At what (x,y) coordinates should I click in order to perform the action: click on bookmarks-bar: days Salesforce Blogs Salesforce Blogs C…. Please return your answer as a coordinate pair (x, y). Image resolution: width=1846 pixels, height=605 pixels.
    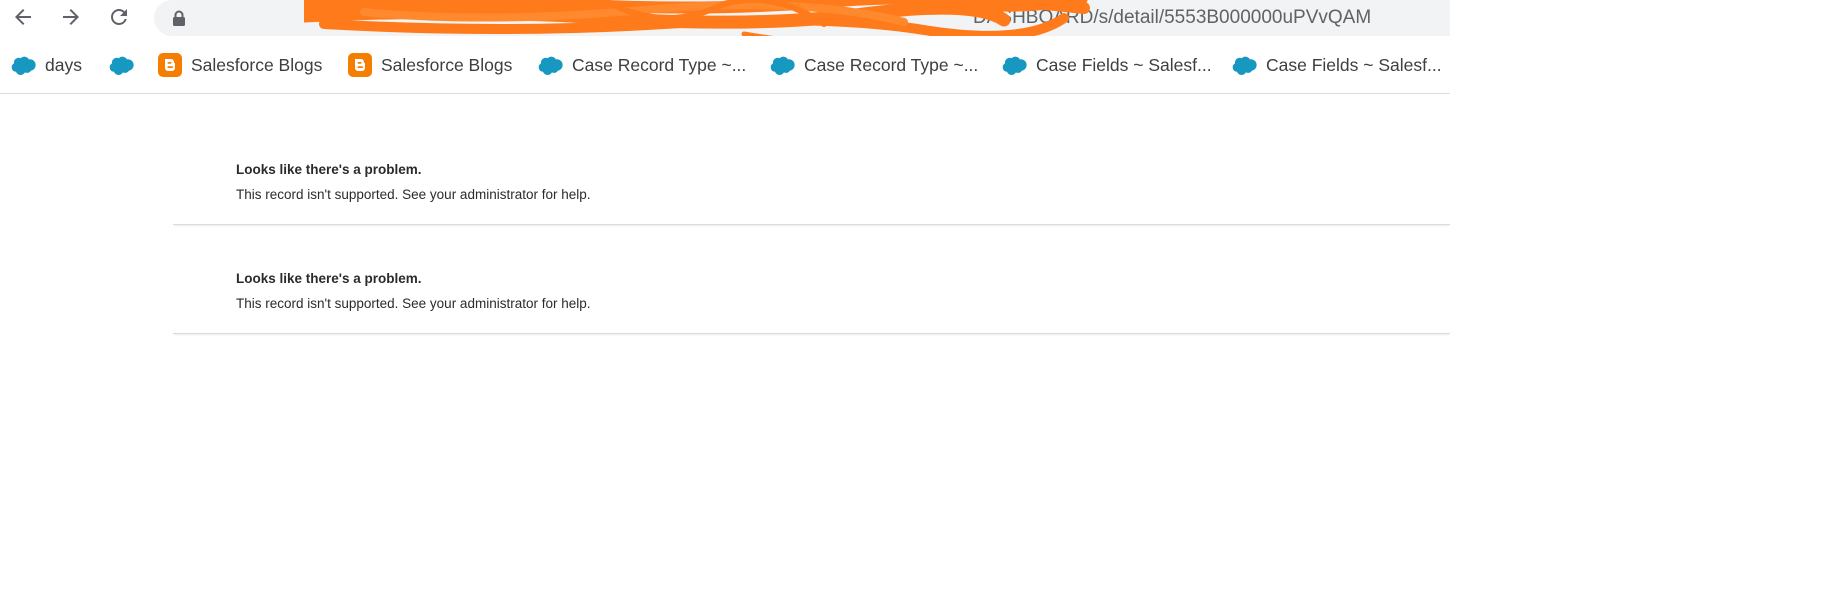
    Looking at the image, I should click on (725, 65).